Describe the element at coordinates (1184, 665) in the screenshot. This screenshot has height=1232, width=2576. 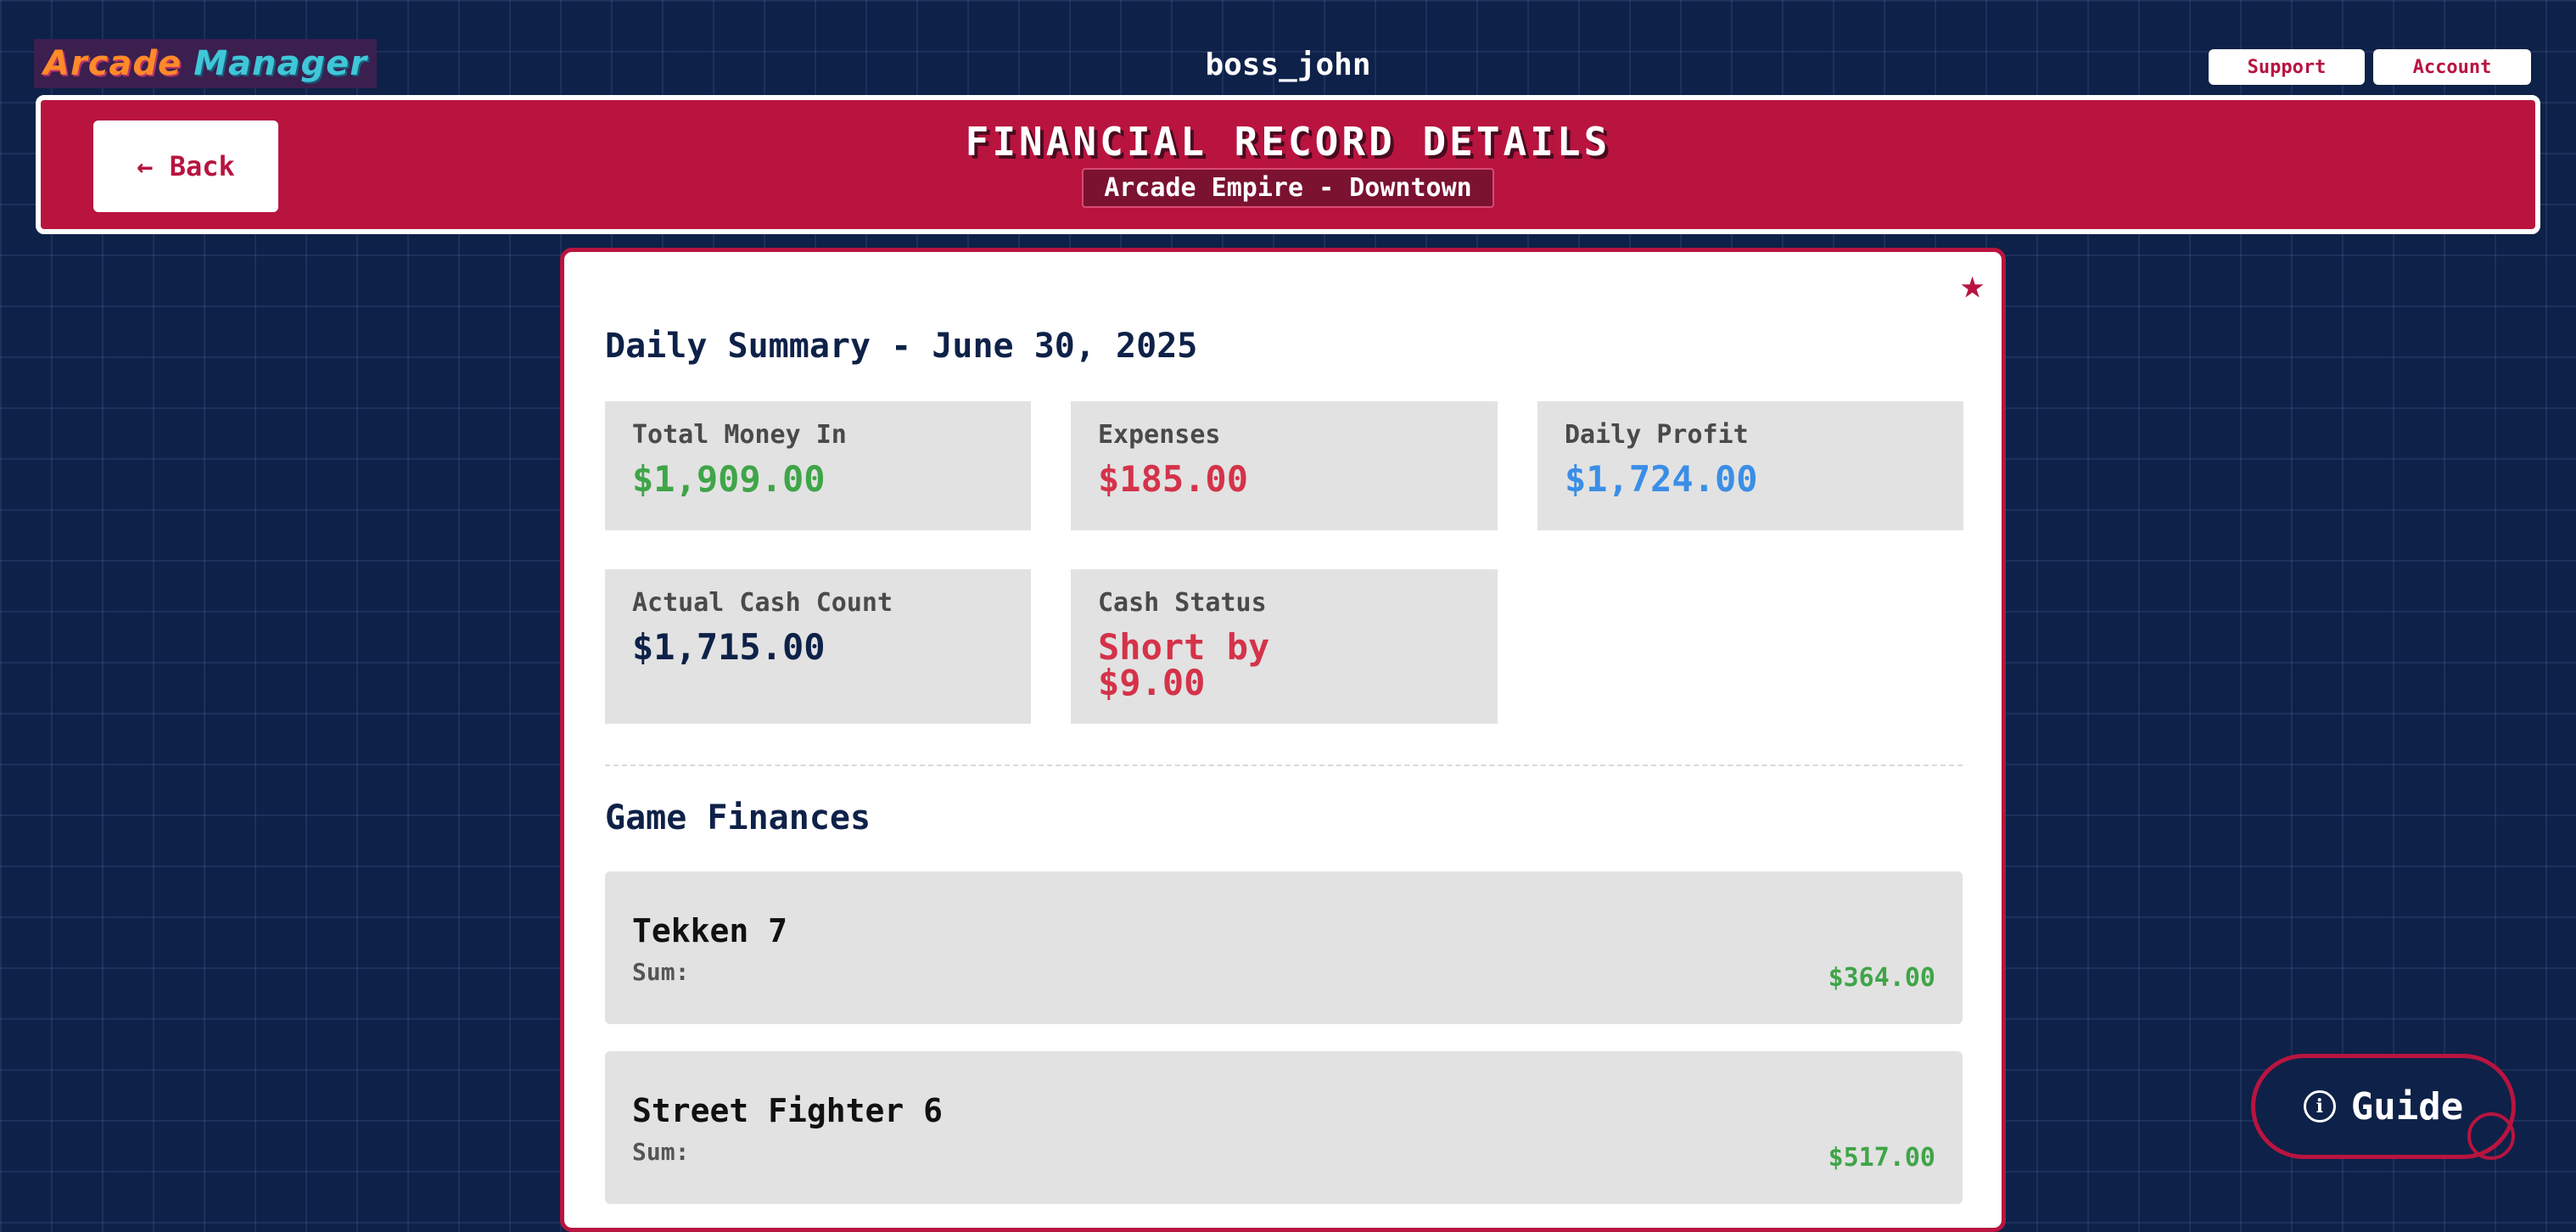
I see `stat-value: Short by $9.00` at that location.